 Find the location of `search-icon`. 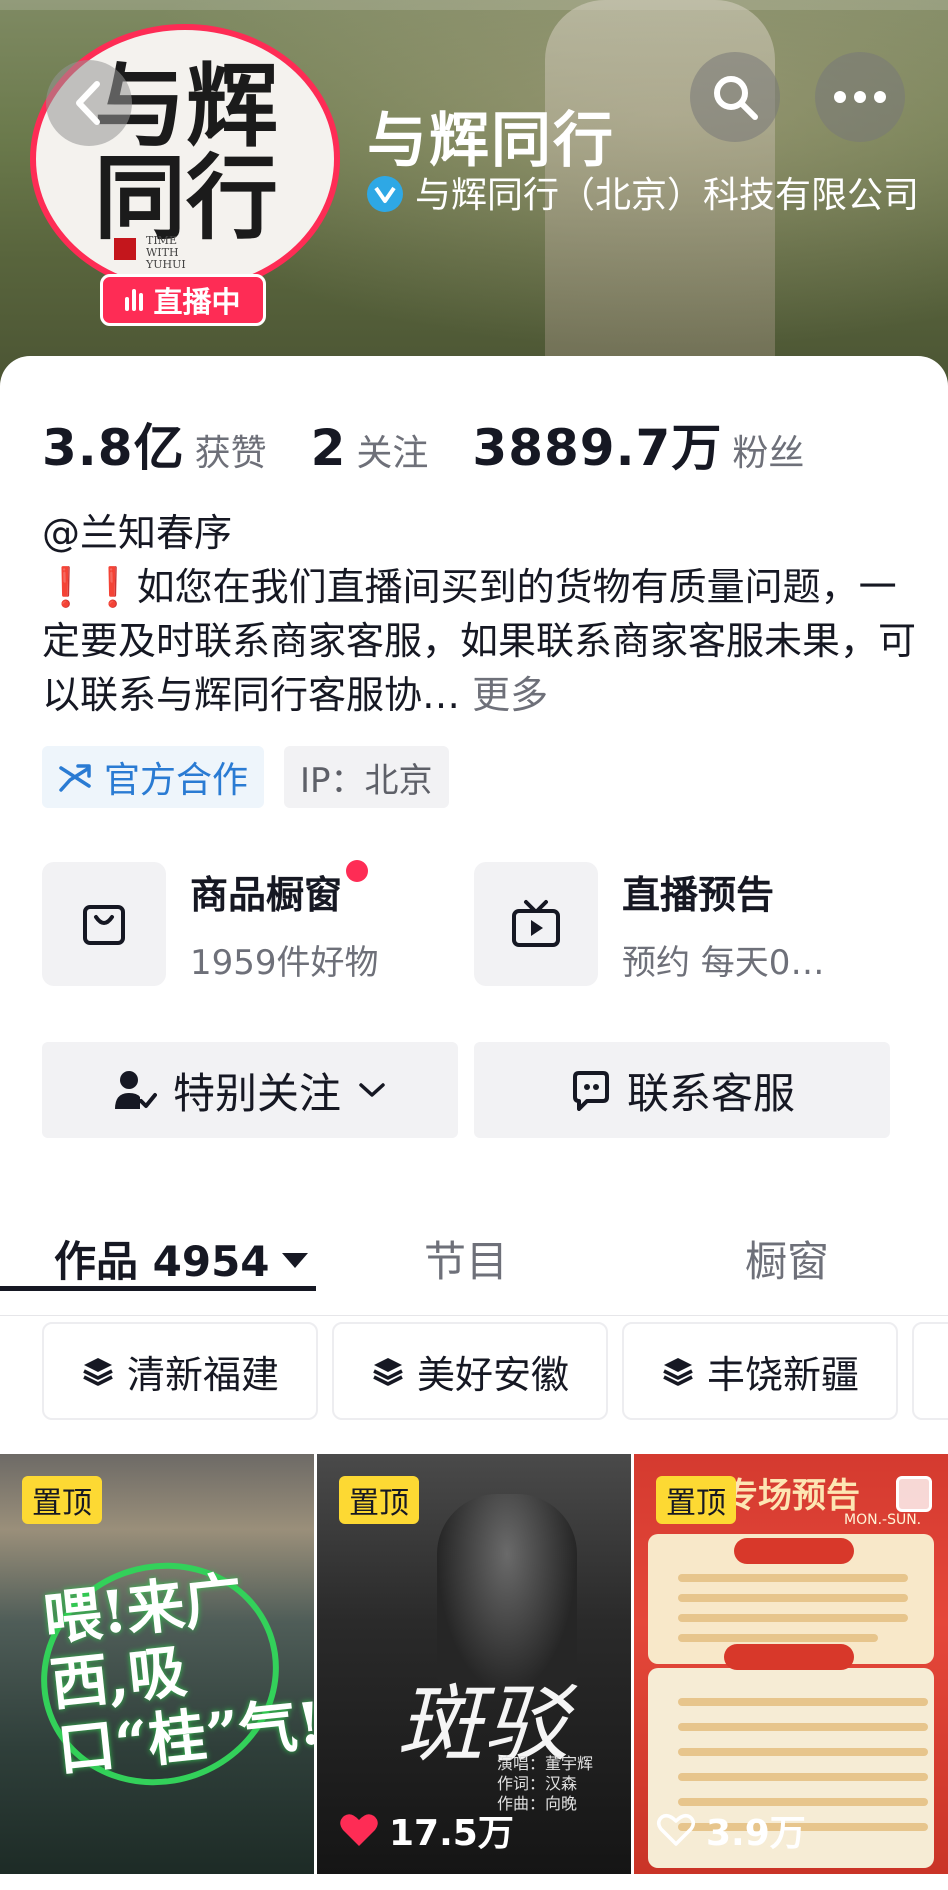

search-icon is located at coordinates (736, 98).